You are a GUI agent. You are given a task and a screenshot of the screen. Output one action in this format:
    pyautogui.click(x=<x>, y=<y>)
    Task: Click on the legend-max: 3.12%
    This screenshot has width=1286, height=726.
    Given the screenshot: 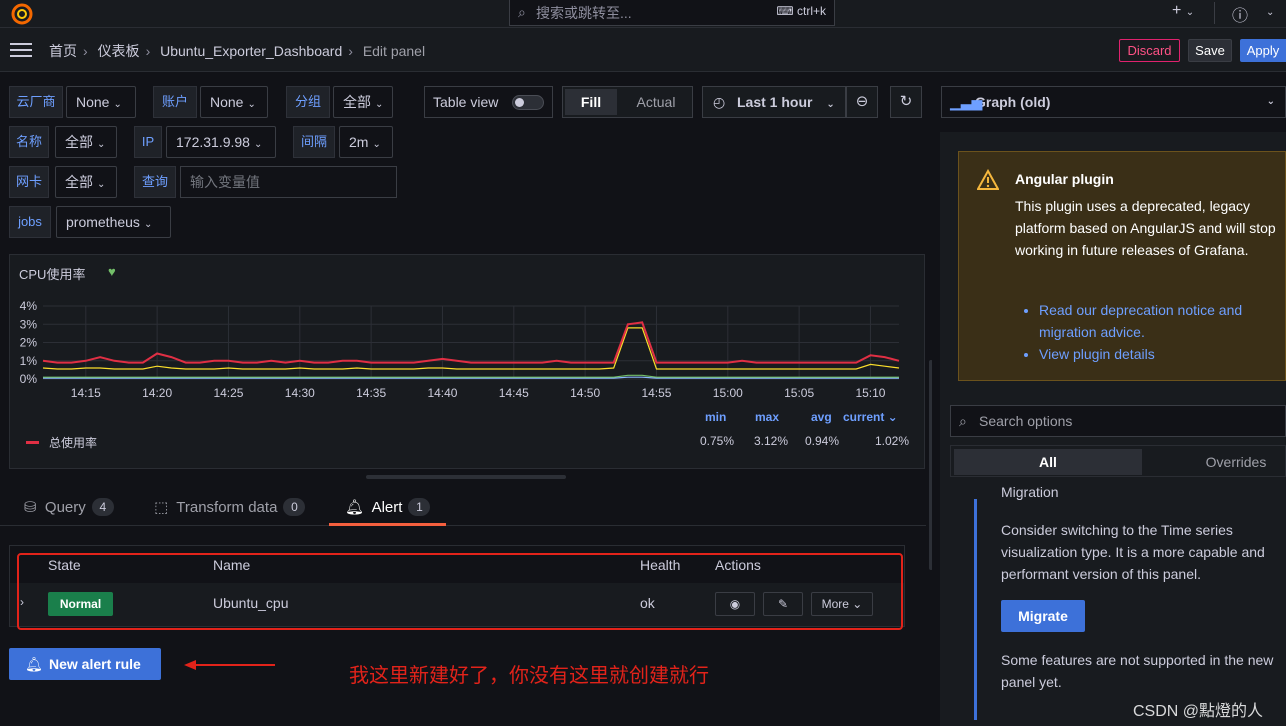 What is the action you would take?
    pyautogui.click(x=771, y=441)
    